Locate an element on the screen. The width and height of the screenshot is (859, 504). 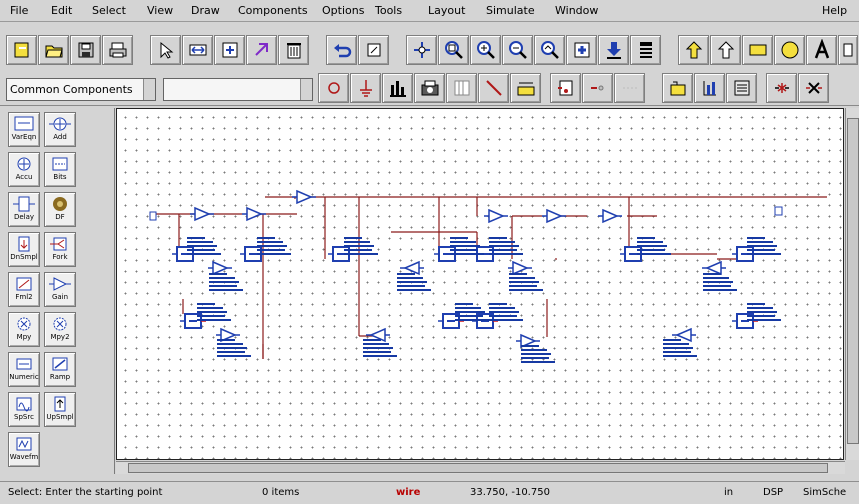
pan-icon is located at coordinates (581, 50).